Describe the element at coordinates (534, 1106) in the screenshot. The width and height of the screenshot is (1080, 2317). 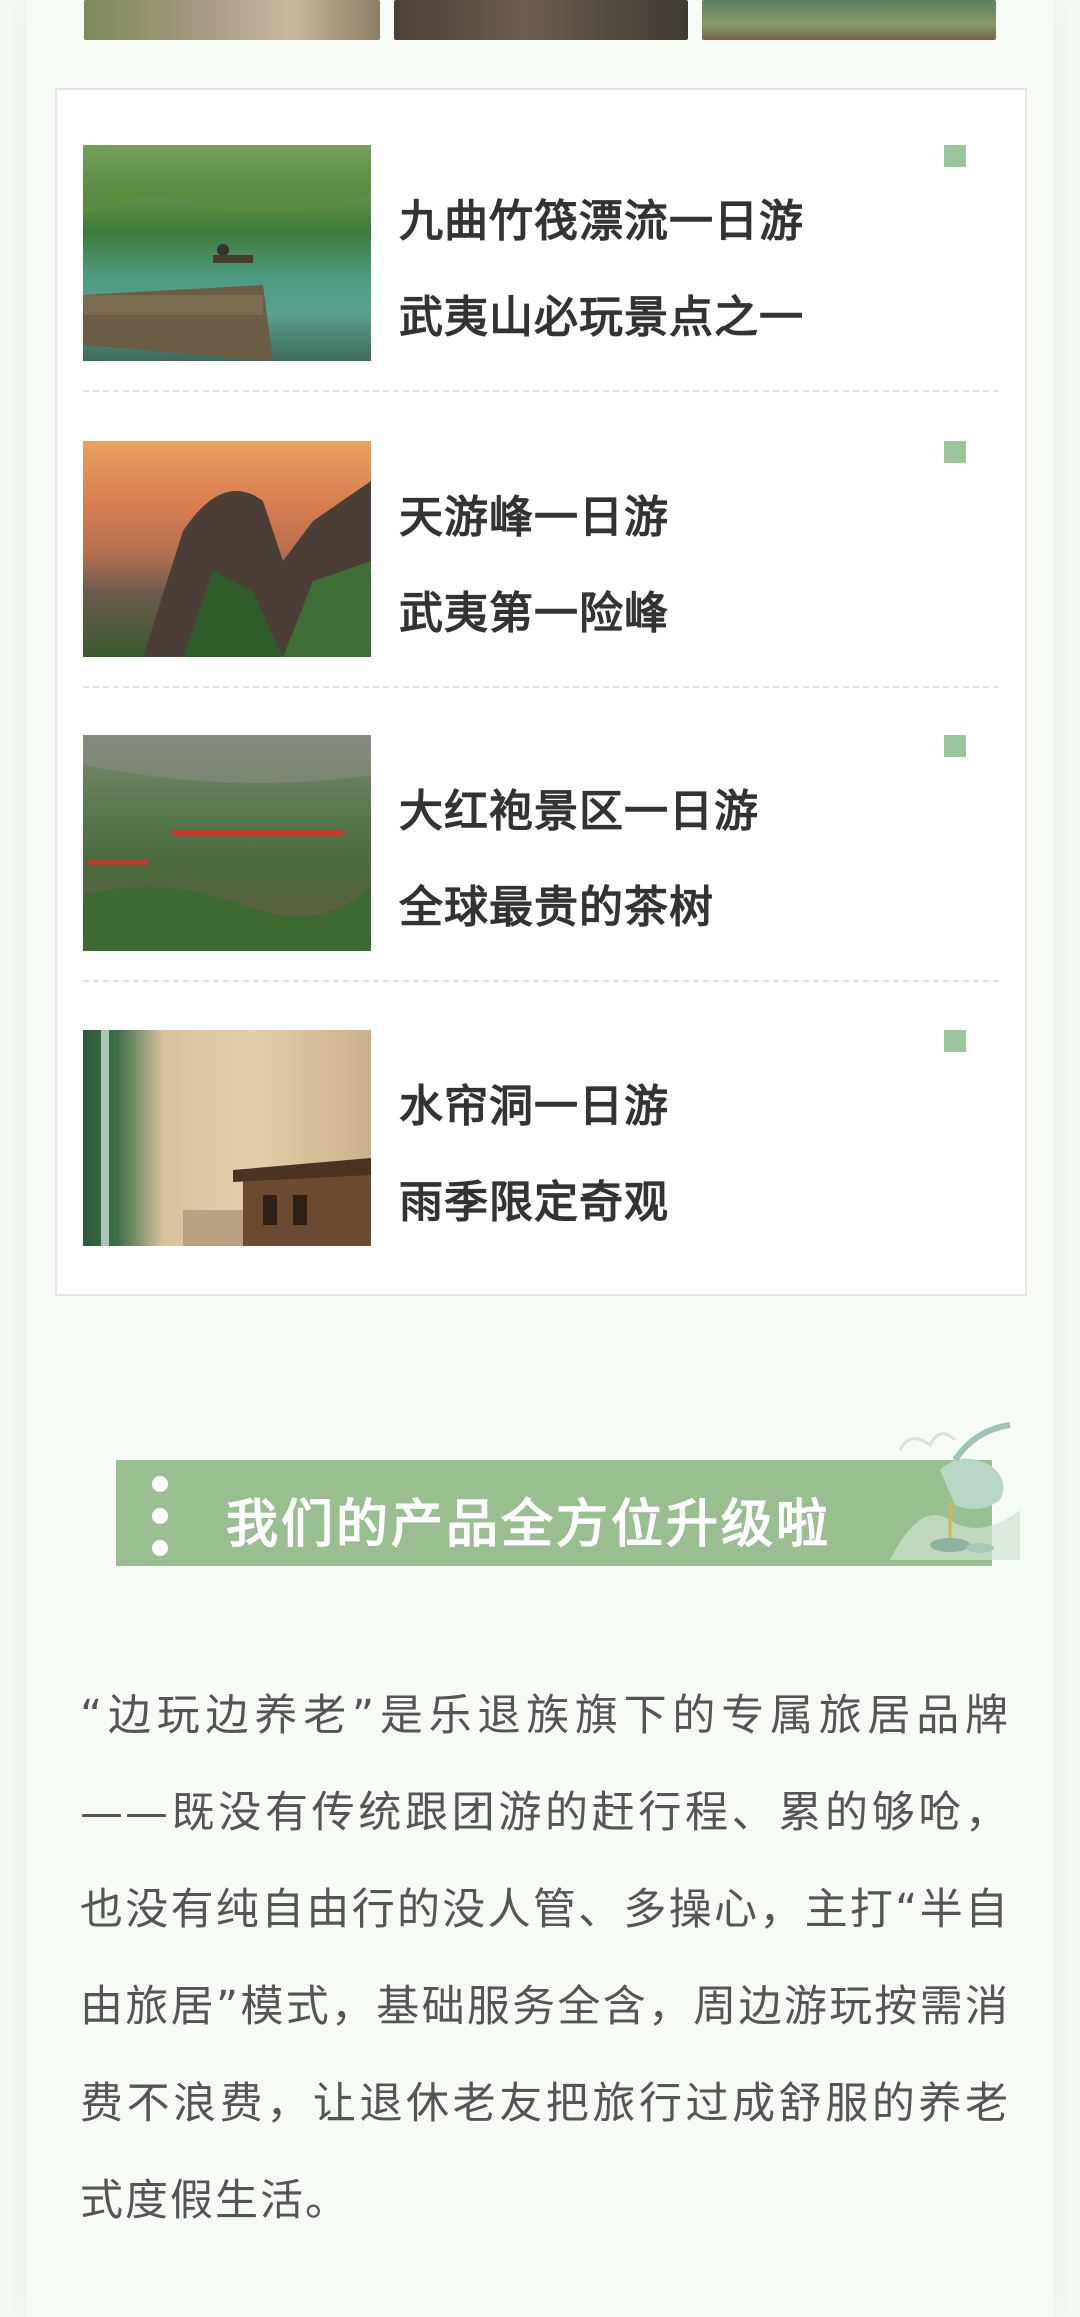
I see `attraction-title: 水帘洞一日游` at that location.